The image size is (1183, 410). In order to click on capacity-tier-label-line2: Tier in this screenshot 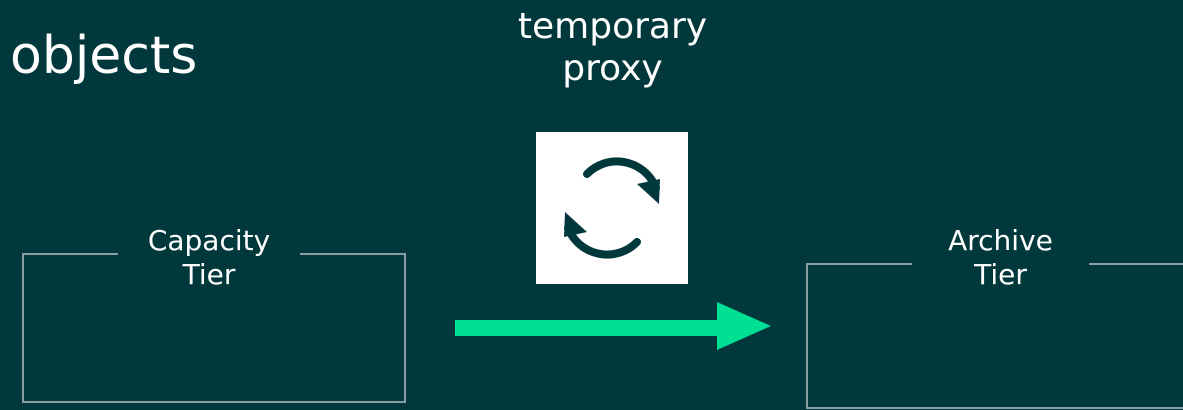, I will do `click(209, 274)`.